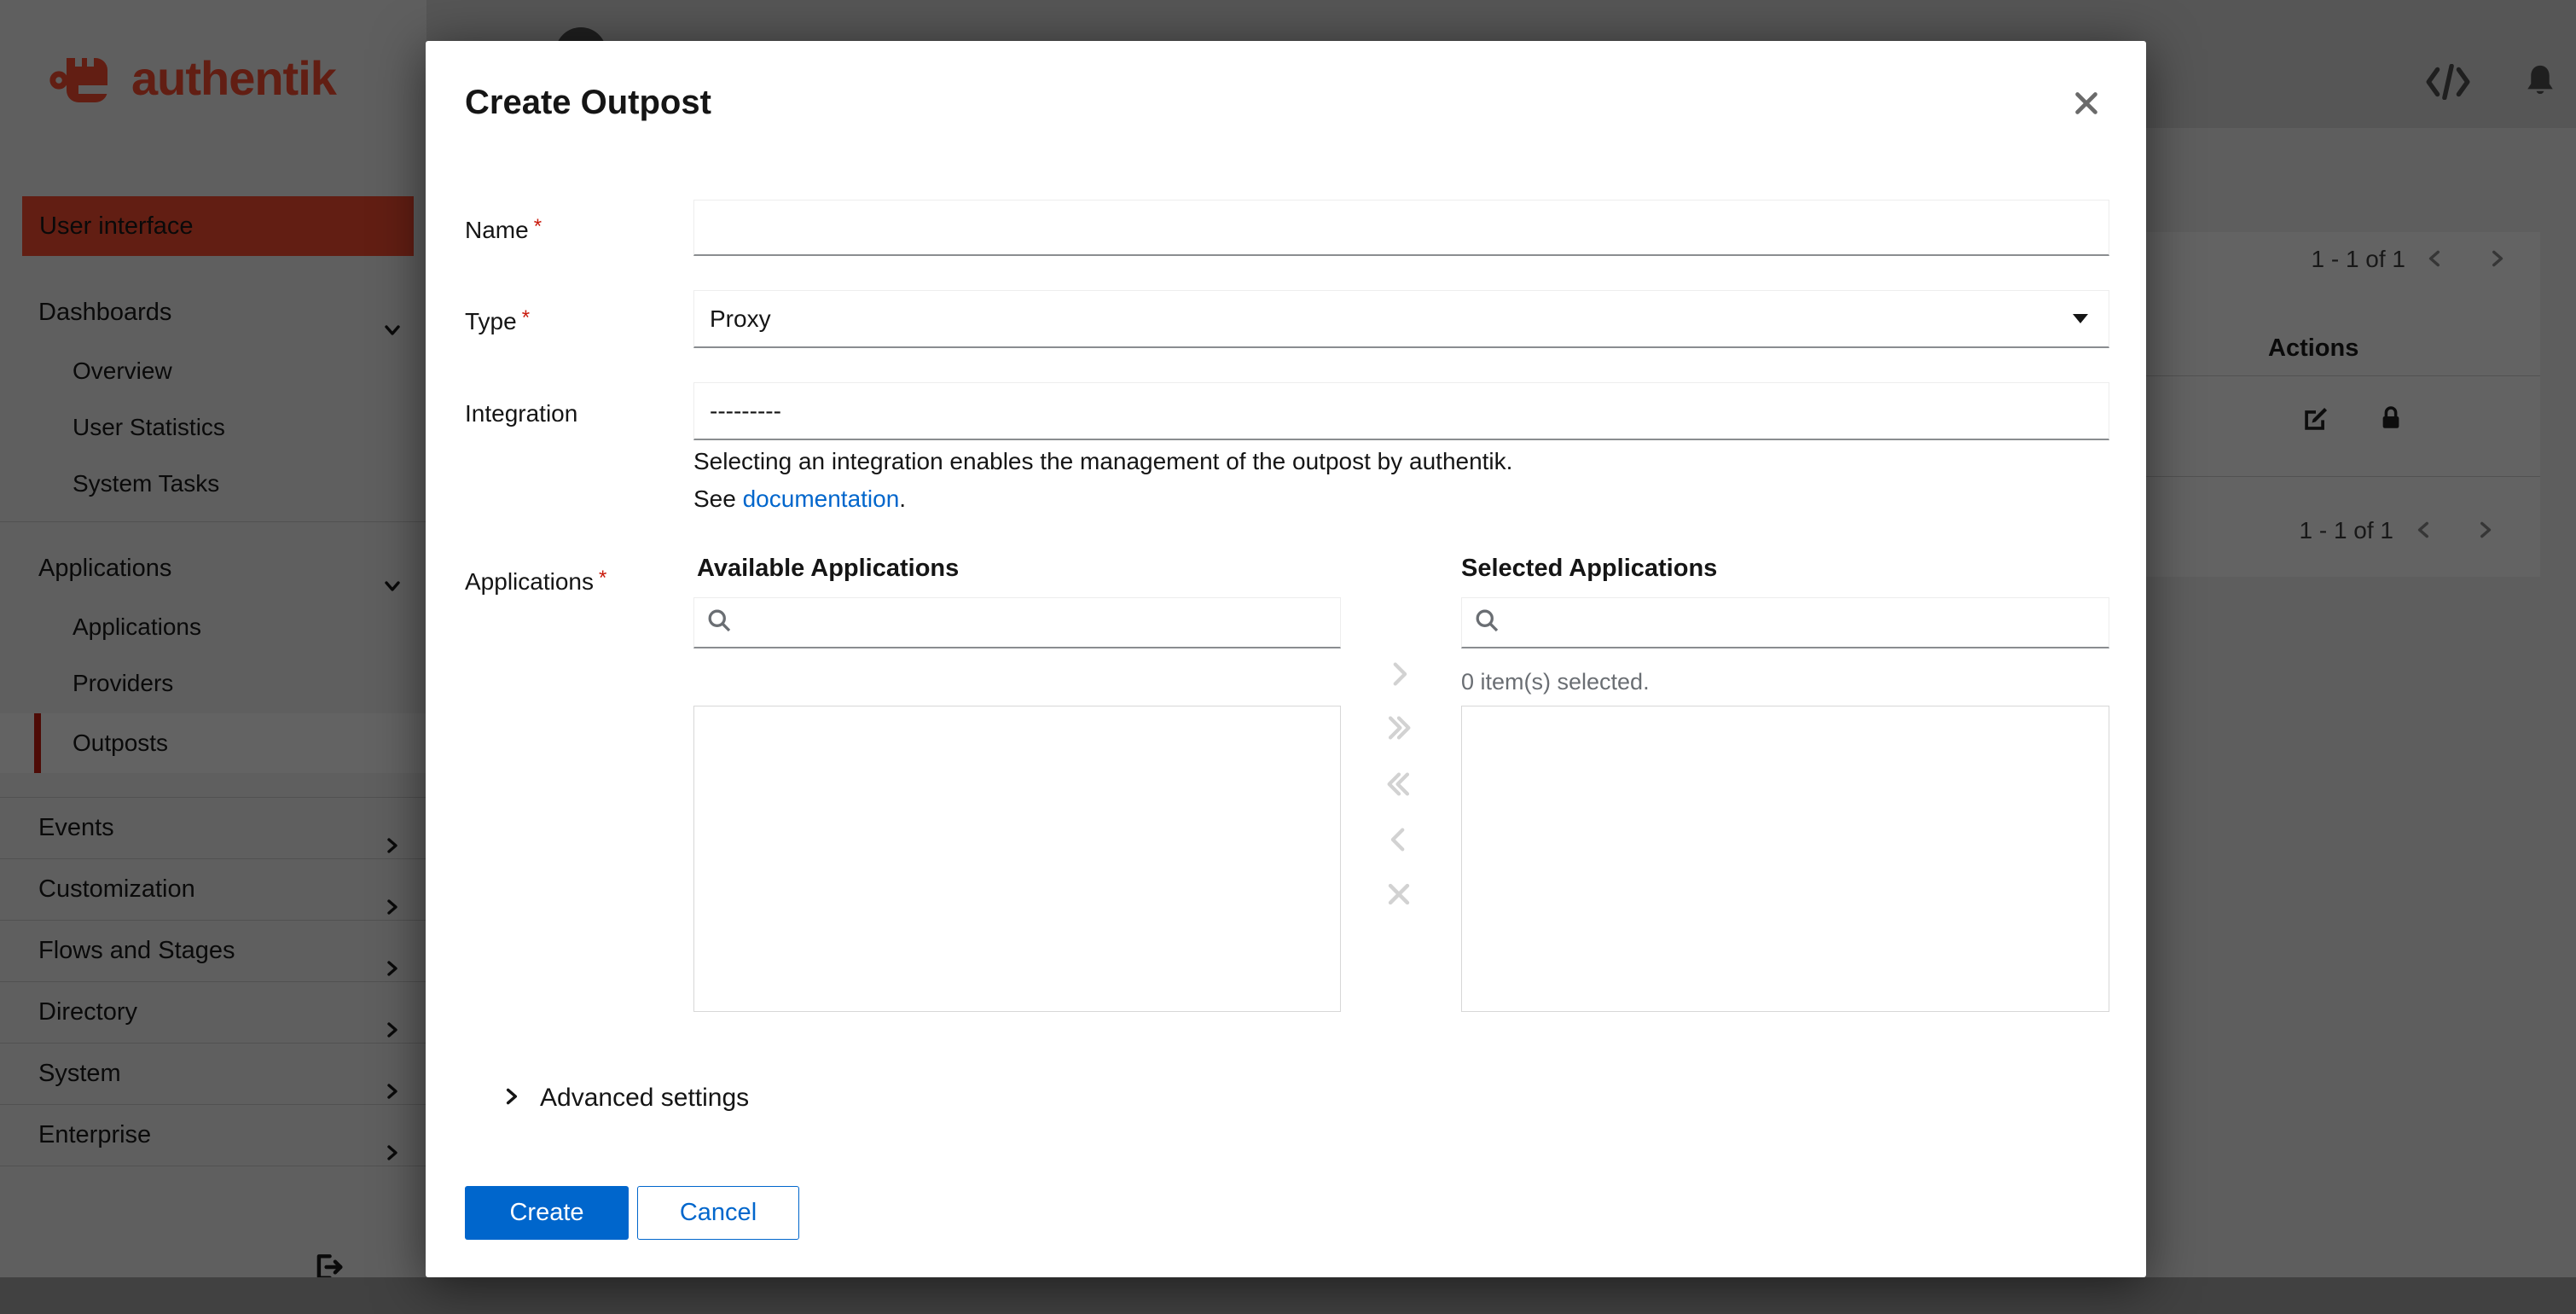 The width and height of the screenshot is (2576, 1314). Describe the element at coordinates (588, 102) in the screenshot. I see `modal-title: Create Outpost` at that location.